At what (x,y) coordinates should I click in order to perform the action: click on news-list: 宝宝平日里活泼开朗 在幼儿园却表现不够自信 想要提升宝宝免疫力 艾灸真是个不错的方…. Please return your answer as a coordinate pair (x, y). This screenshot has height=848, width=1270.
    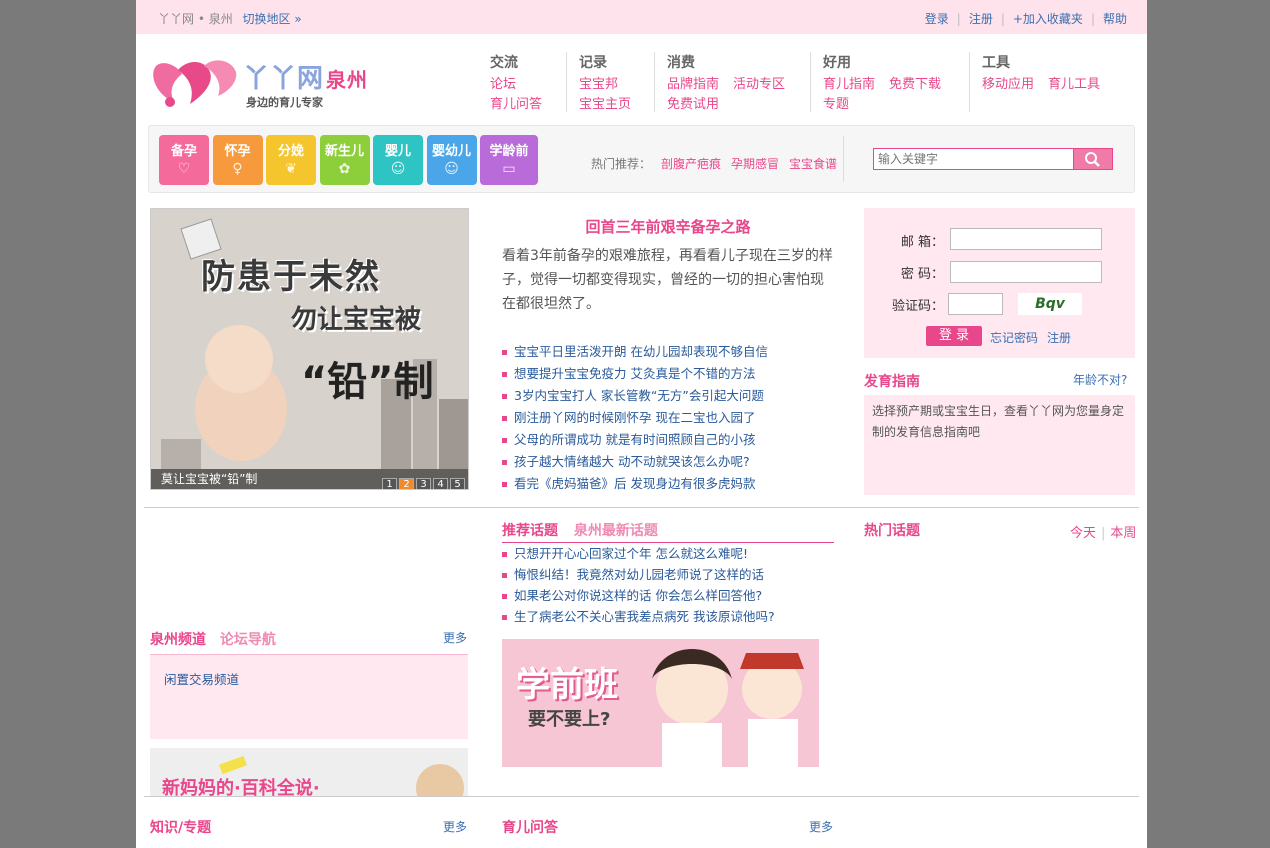
    Looking at the image, I should click on (672, 418).